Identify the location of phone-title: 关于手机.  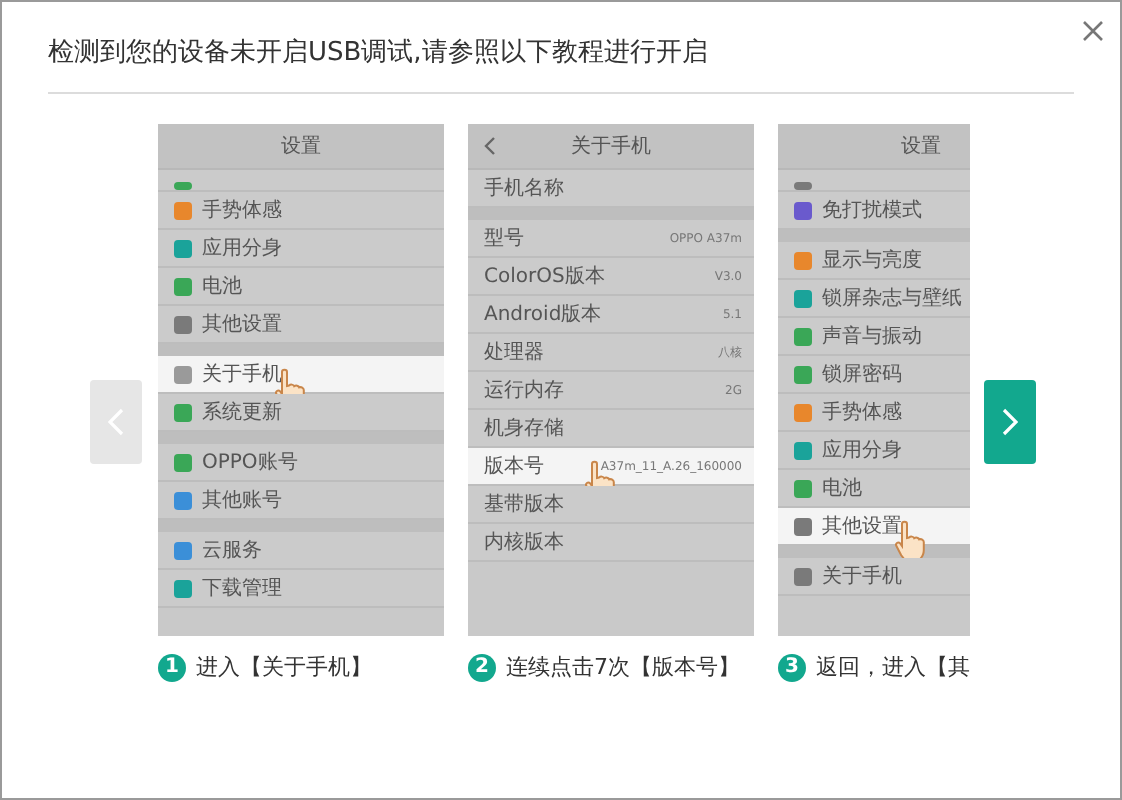
(611, 146).